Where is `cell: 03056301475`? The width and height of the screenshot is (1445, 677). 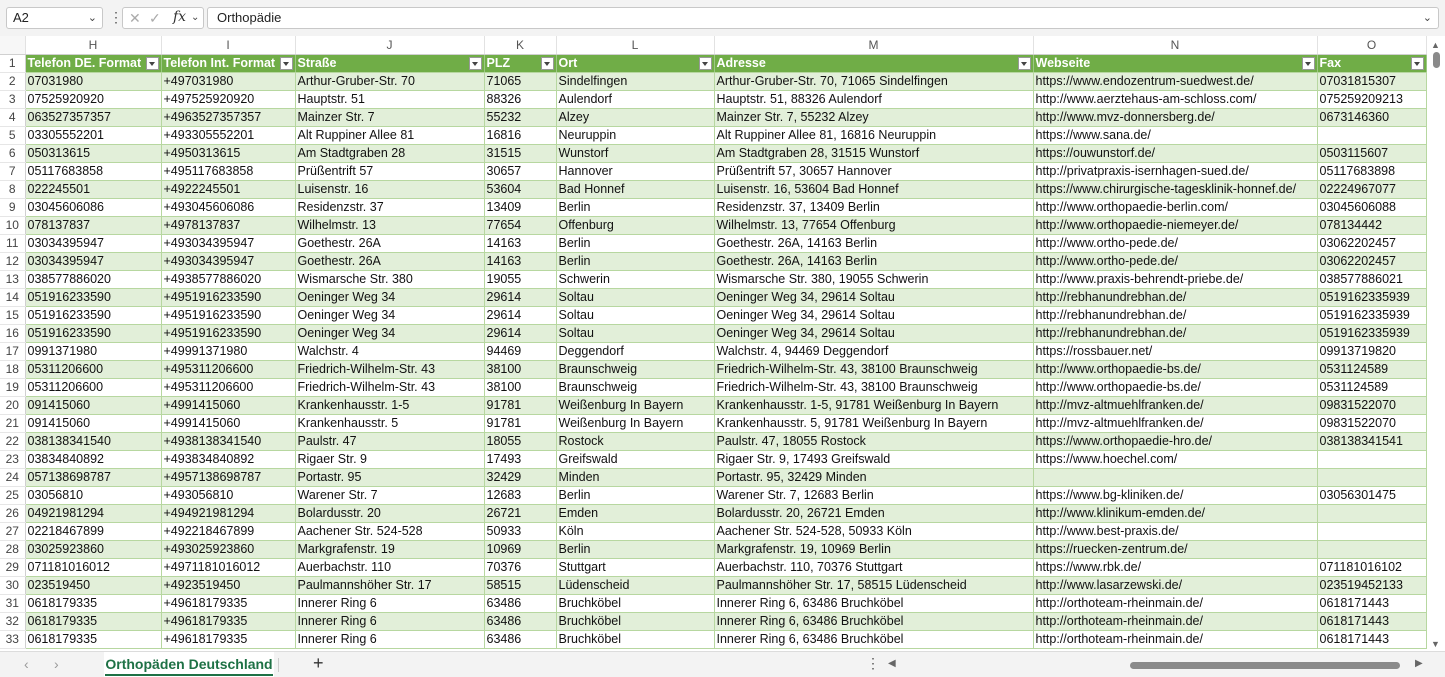
cell: 03056301475 is located at coordinates (1372, 495).